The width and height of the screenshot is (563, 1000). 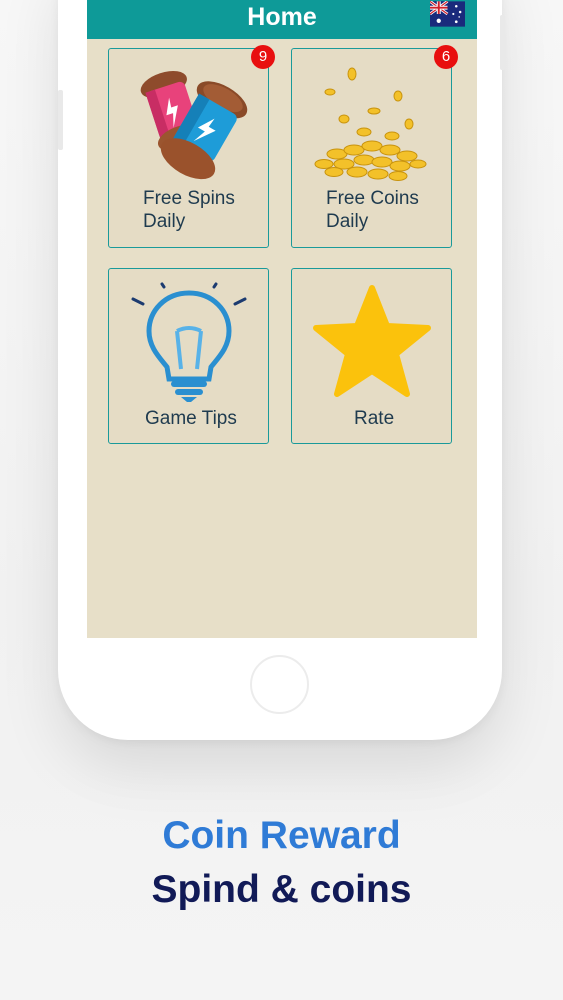 I want to click on rate-label: Rate, so click(x=374, y=418).